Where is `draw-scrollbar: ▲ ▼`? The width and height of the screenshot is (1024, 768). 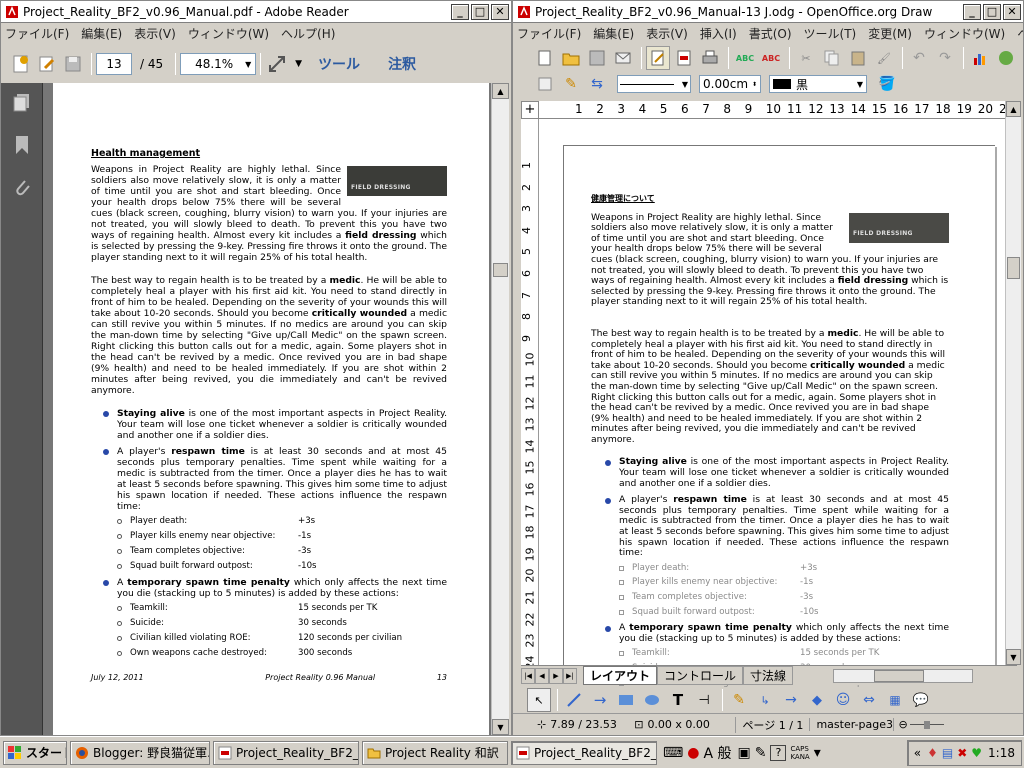 draw-scrollbar: ▲ ▼ is located at coordinates (1013, 383).